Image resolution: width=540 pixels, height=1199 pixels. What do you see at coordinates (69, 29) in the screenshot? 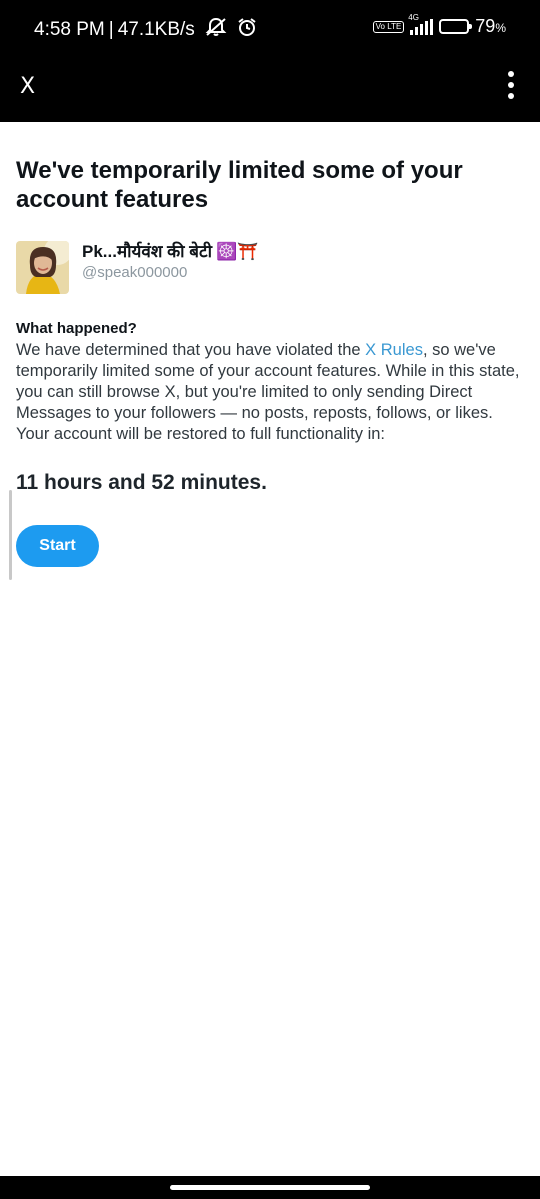
I see `status-time: 4:58 PM` at bounding box center [69, 29].